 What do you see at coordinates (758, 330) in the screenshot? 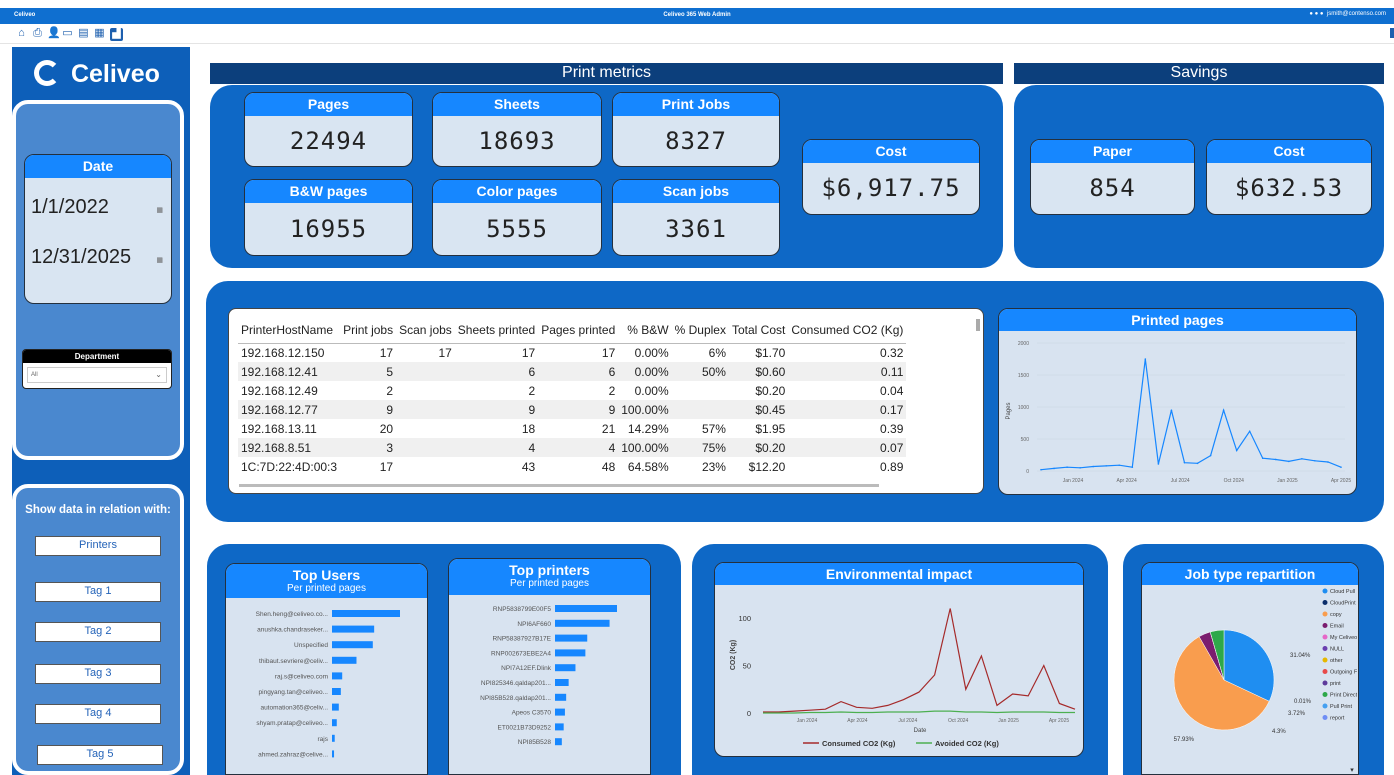
I see `column-header: Total Cost` at bounding box center [758, 330].